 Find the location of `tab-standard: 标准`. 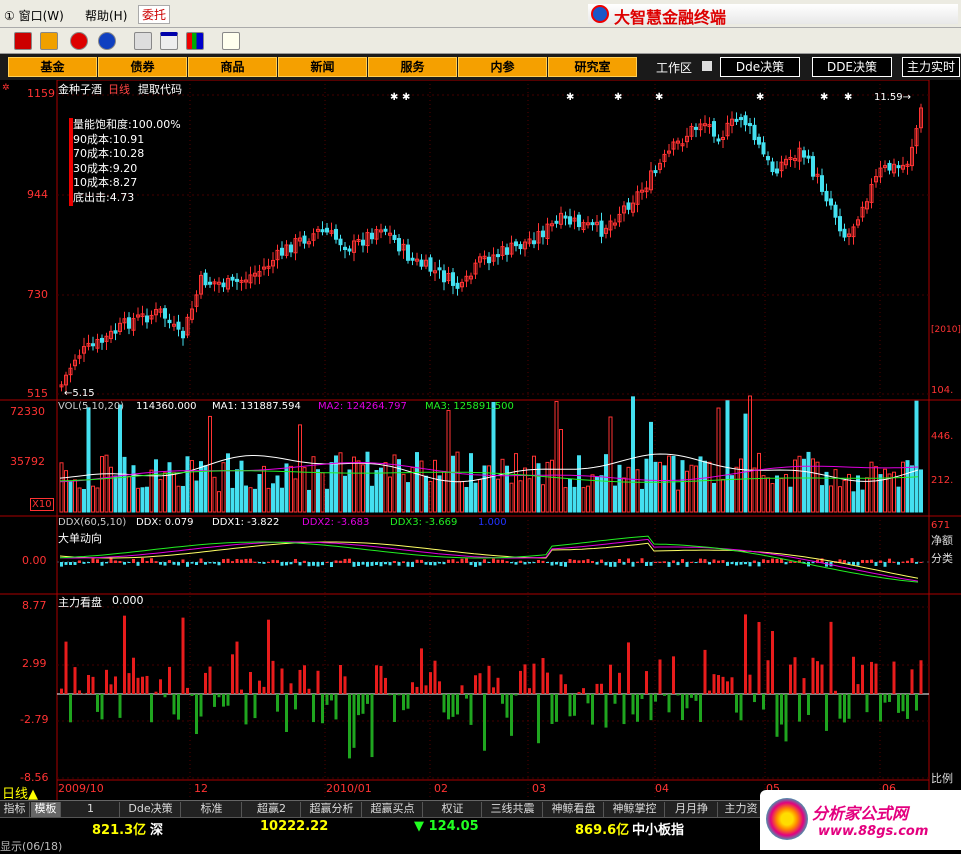

tab-standard: 标准 is located at coordinates (212, 809).